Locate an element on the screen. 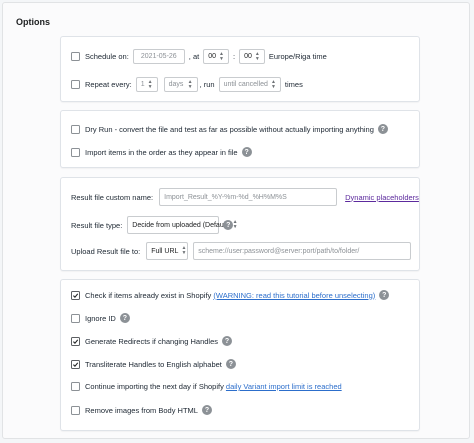 This screenshot has width=474, height=443. option-row: Ignore ID? is located at coordinates (100, 318).